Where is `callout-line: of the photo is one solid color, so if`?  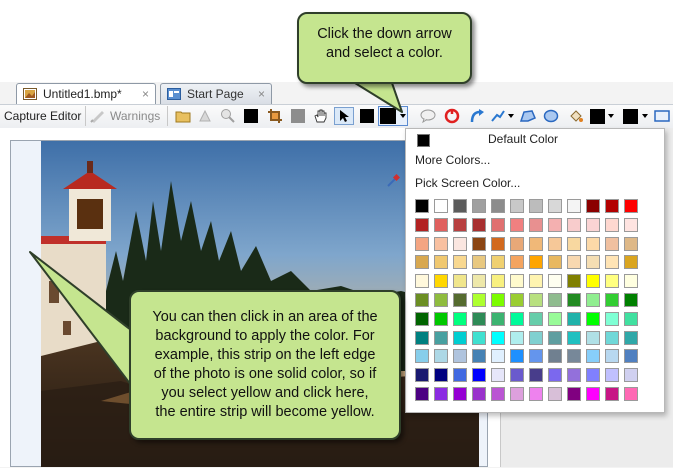 callout-line: of the photo is one solid color, so if is located at coordinates (265, 374).